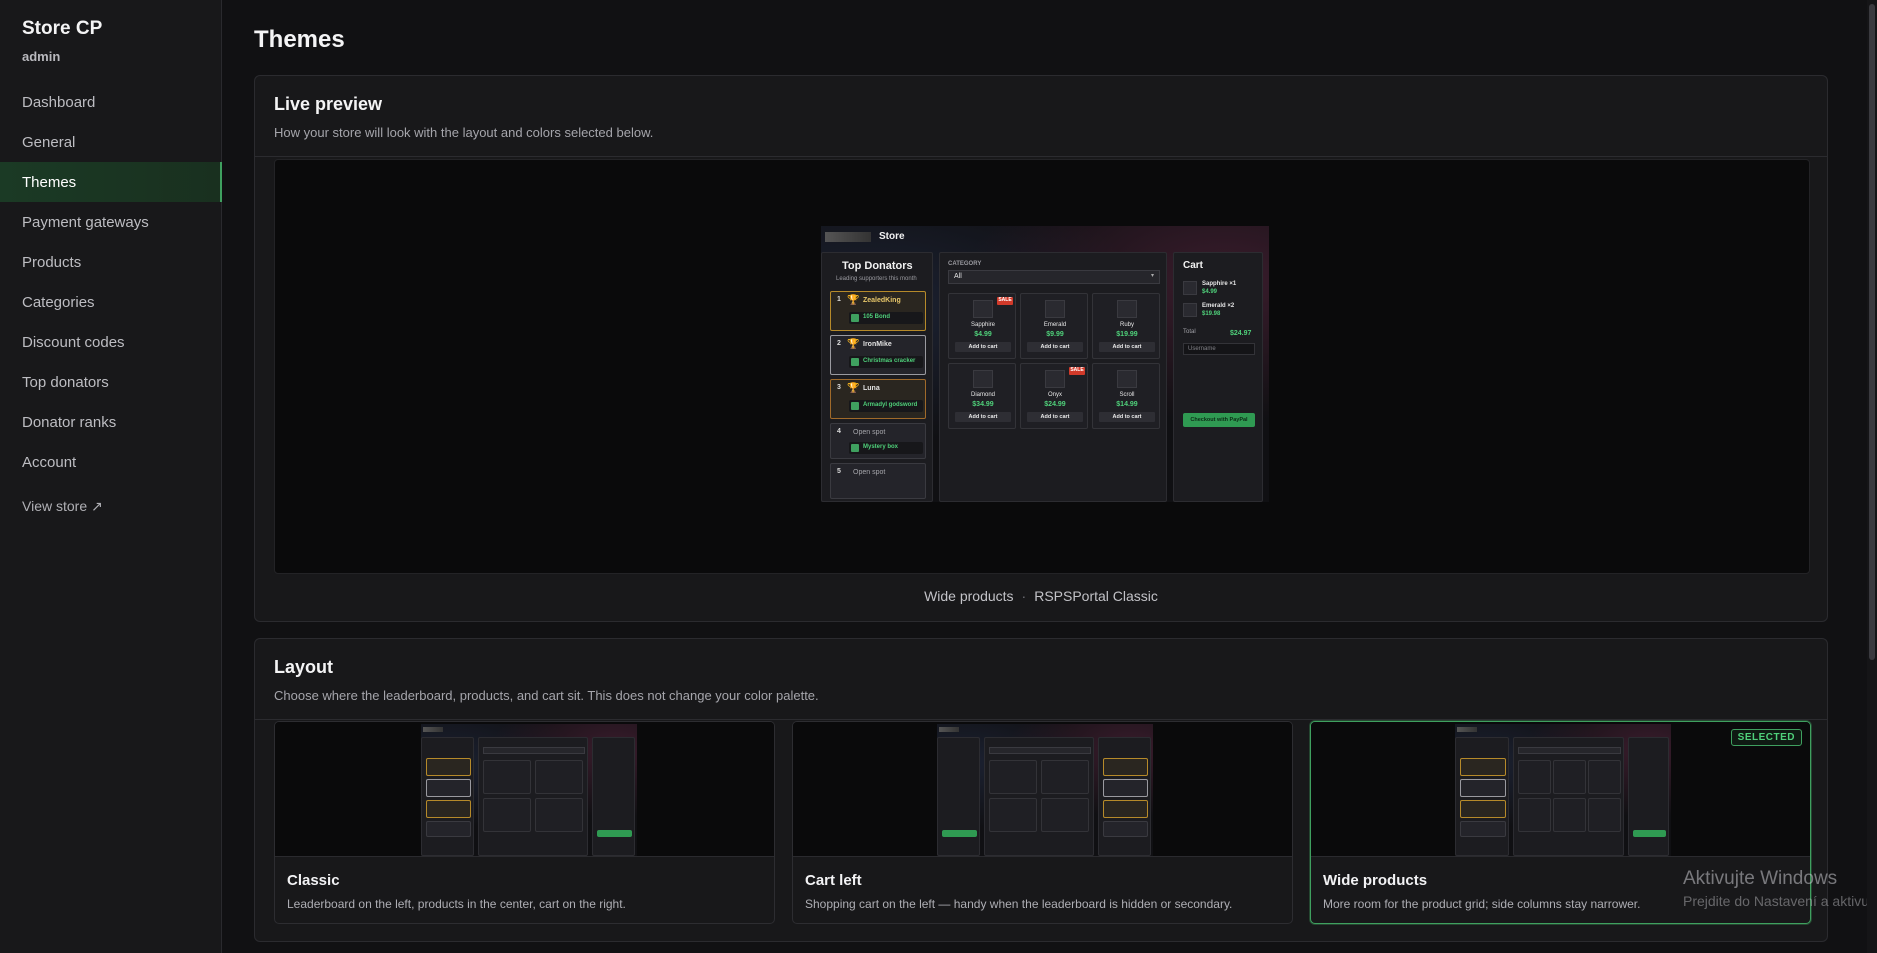 The image size is (1877, 953). I want to click on product-name: Onyx, so click(1054, 395).